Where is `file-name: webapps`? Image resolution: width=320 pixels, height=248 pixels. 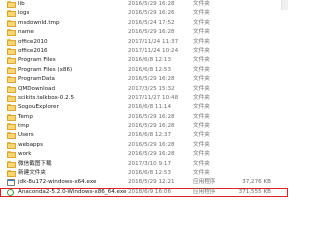
file-name: webapps is located at coordinates (31, 144).